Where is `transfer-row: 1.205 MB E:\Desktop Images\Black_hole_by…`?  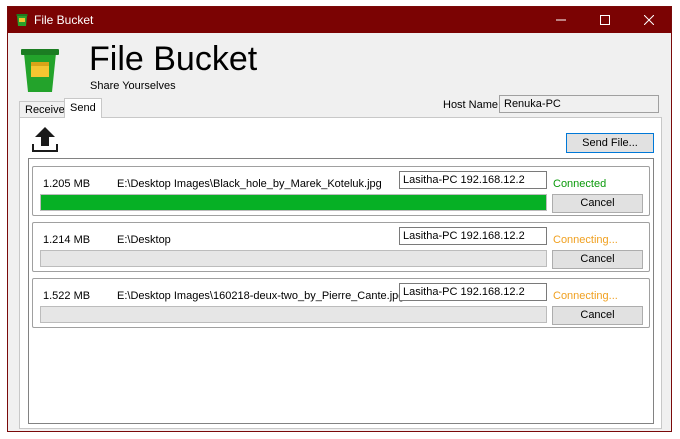 transfer-row: 1.205 MB E:\Desktop Images\Black_hole_by… is located at coordinates (341, 191).